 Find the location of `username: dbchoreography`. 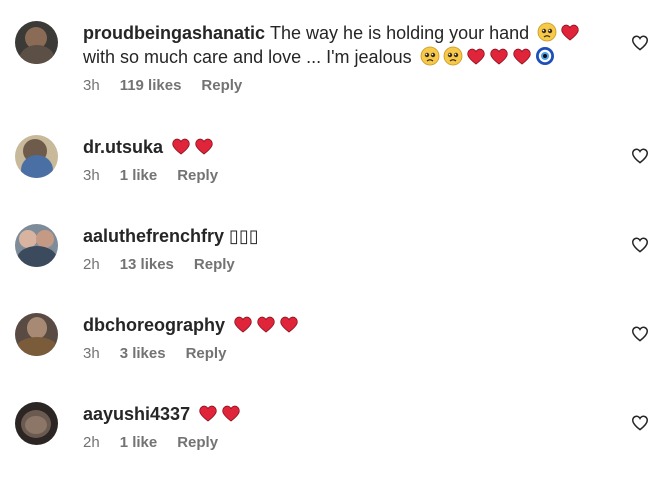

username: dbchoreography is located at coordinates (154, 325).